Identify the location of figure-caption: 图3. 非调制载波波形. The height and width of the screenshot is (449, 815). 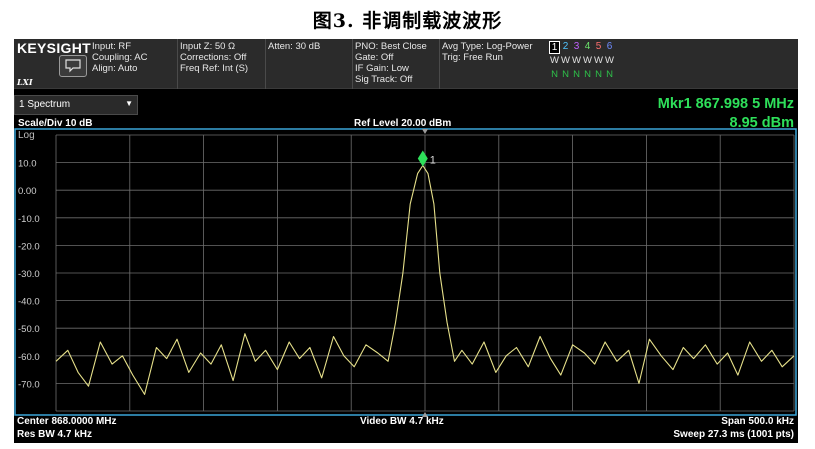
(407, 21).